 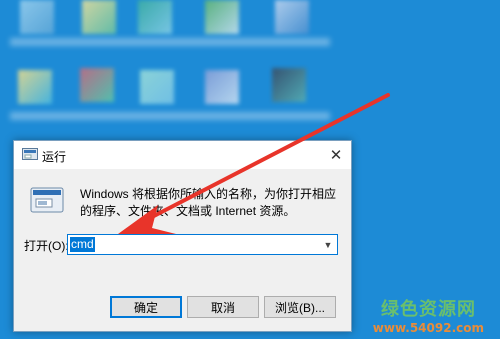 I want to click on watermark: 绿色资源网 www.54092.com, so click(x=421, y=314).